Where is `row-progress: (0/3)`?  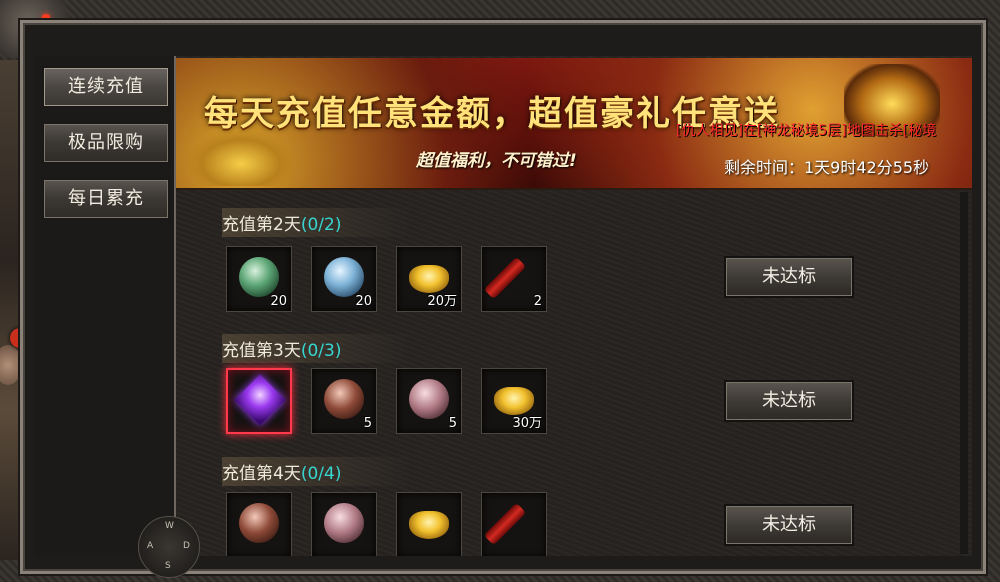 row-progress: (0/3) is located at coordinates (321, 351).